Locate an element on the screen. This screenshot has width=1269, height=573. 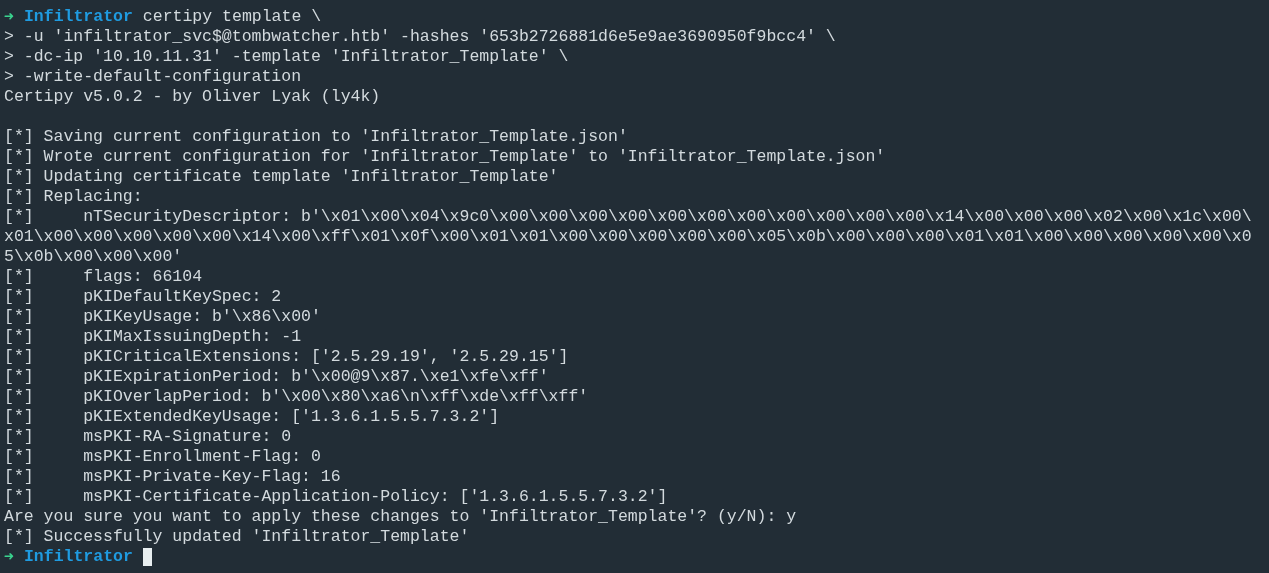
terminal-line: Certipy v5.0.2 - by Oliver Lyak (ly4k) is located at coordinates (192, 97).